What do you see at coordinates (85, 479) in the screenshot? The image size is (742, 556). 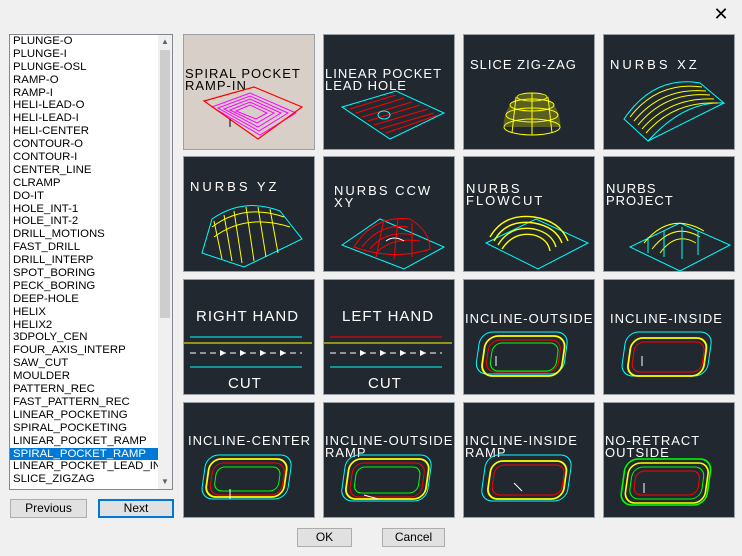 I see `list-item: SLICE_ZIGZAG` at bounding box center [85, 479].